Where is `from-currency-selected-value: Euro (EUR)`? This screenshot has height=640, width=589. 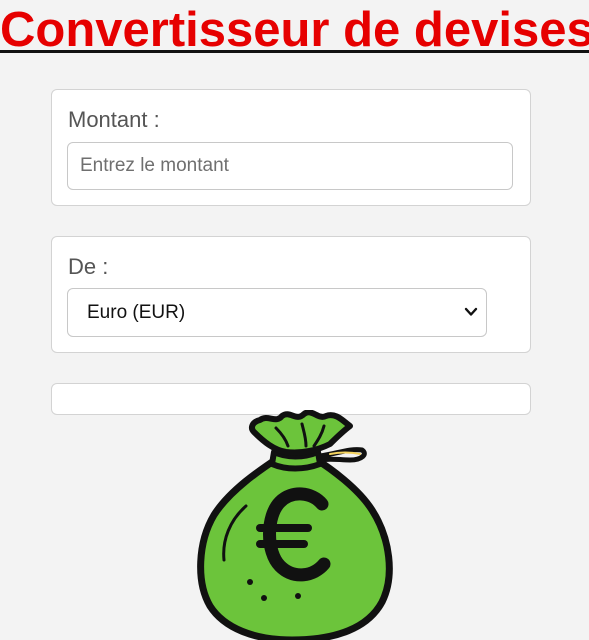 from-currency-selected-value: Euro (EUR) is located at coordinates (136, 312).